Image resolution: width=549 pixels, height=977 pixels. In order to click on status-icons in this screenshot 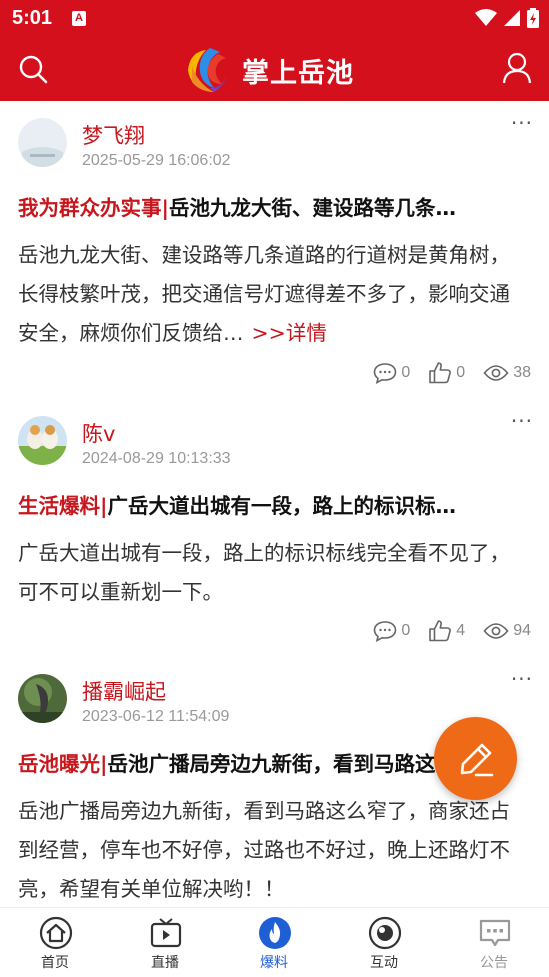, I will do `click(507, 18)`.